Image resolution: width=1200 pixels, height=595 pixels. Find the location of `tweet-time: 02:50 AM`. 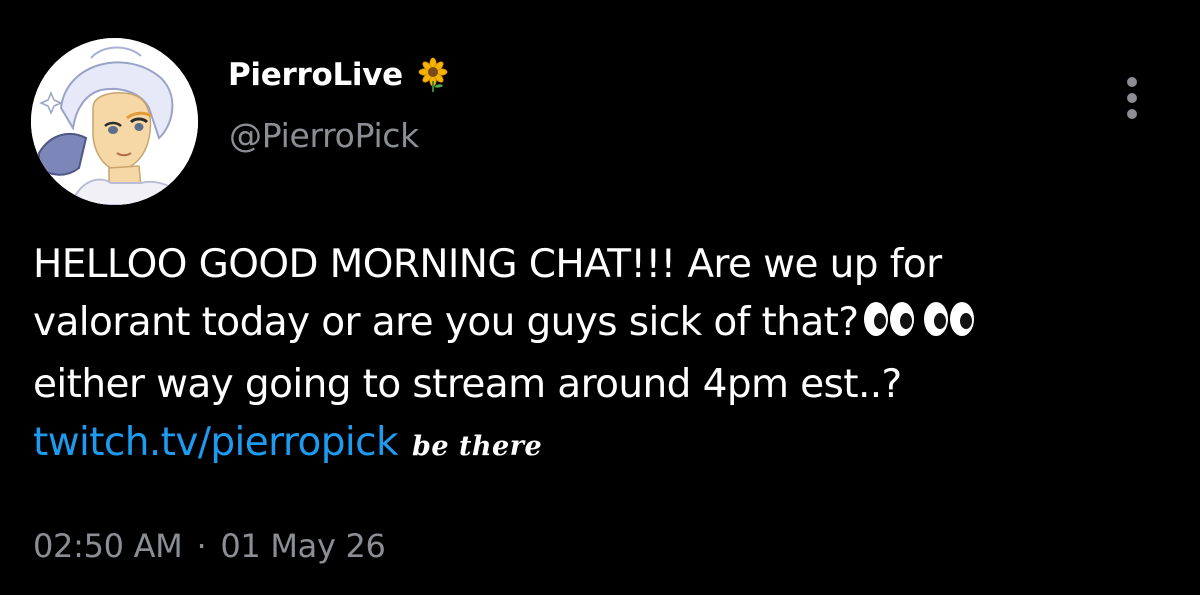

tweet-time: 02:50 AM is located at coordinates (108, 546).